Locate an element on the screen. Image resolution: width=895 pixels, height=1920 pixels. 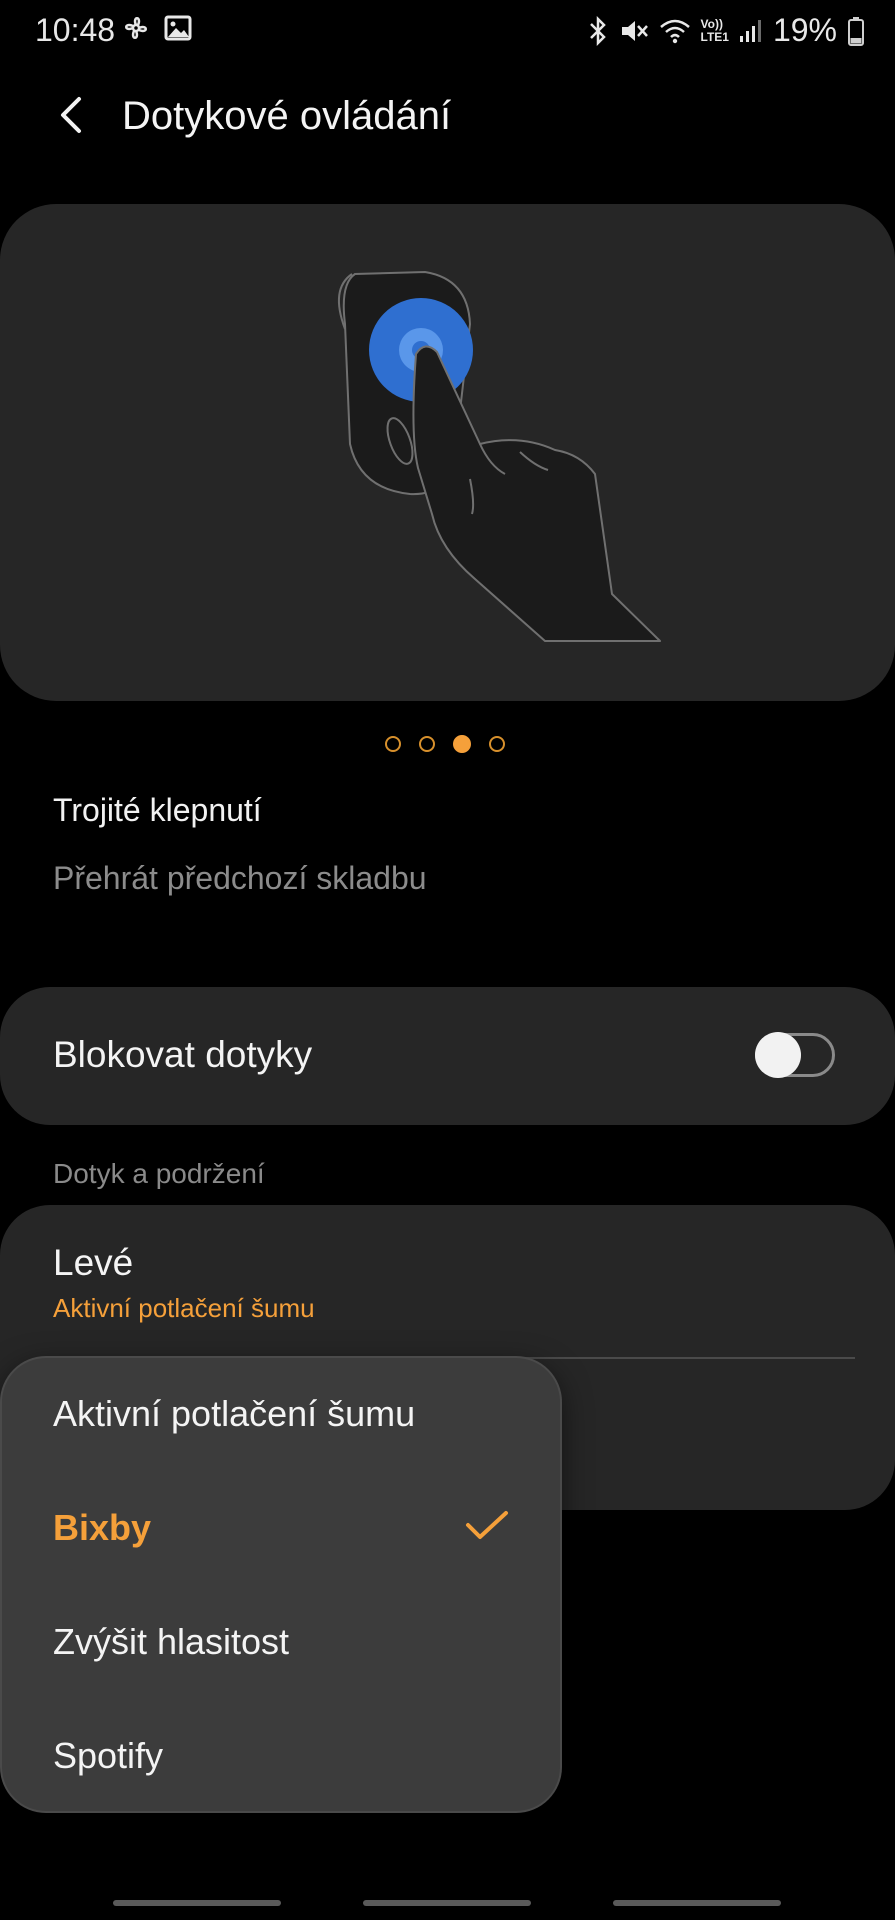
volte-label: Vo)) is located at coordinates (711, 23).